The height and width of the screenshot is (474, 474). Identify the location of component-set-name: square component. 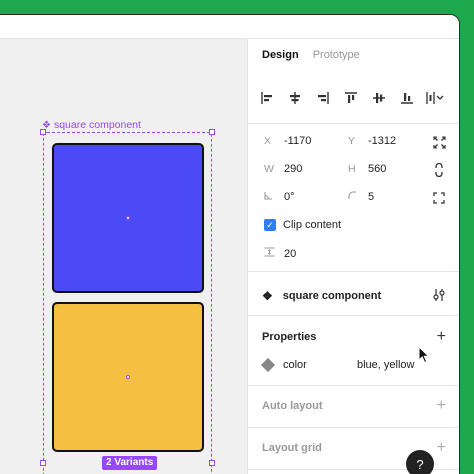
(97, 125).